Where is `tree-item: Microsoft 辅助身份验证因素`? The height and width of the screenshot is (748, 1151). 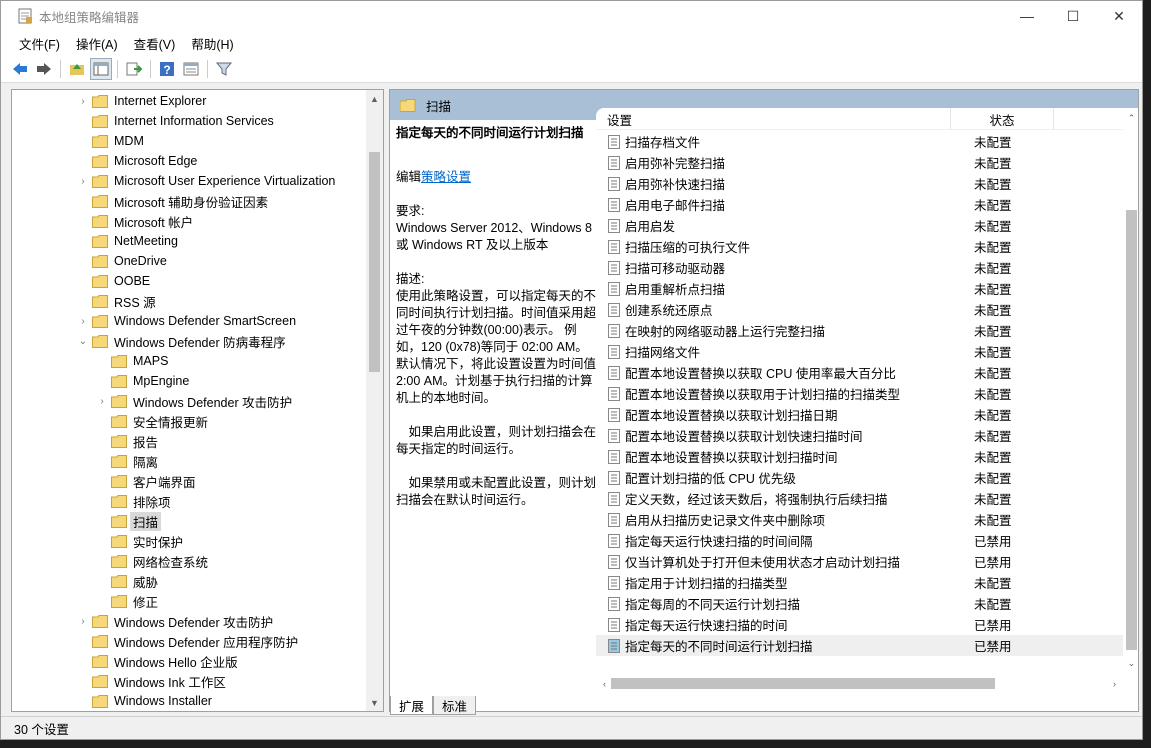
tree-item: Microsoft 辅助身份验证因素 is located at coordinates (190, 201).